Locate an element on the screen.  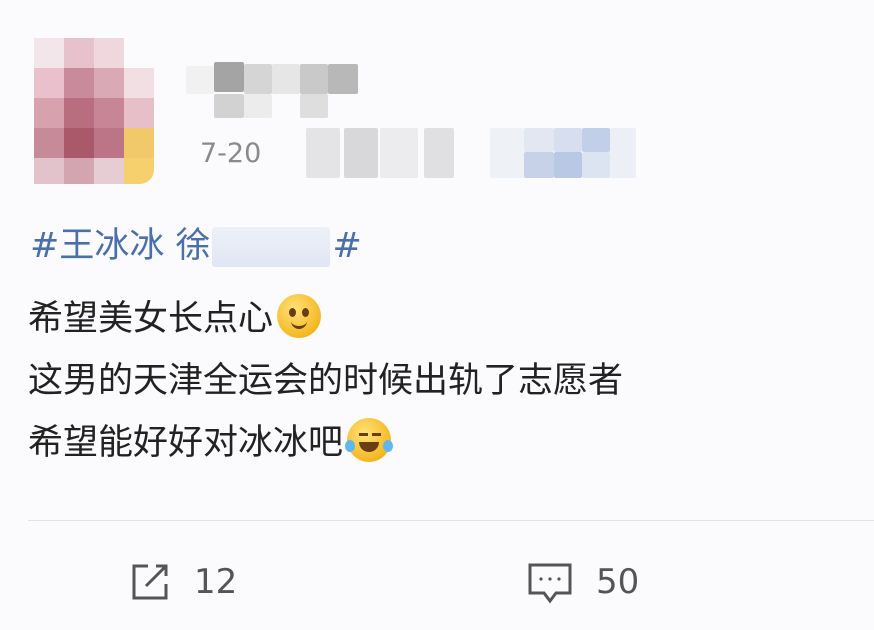
comment-button: 50 is located at coordinates (582, 582).